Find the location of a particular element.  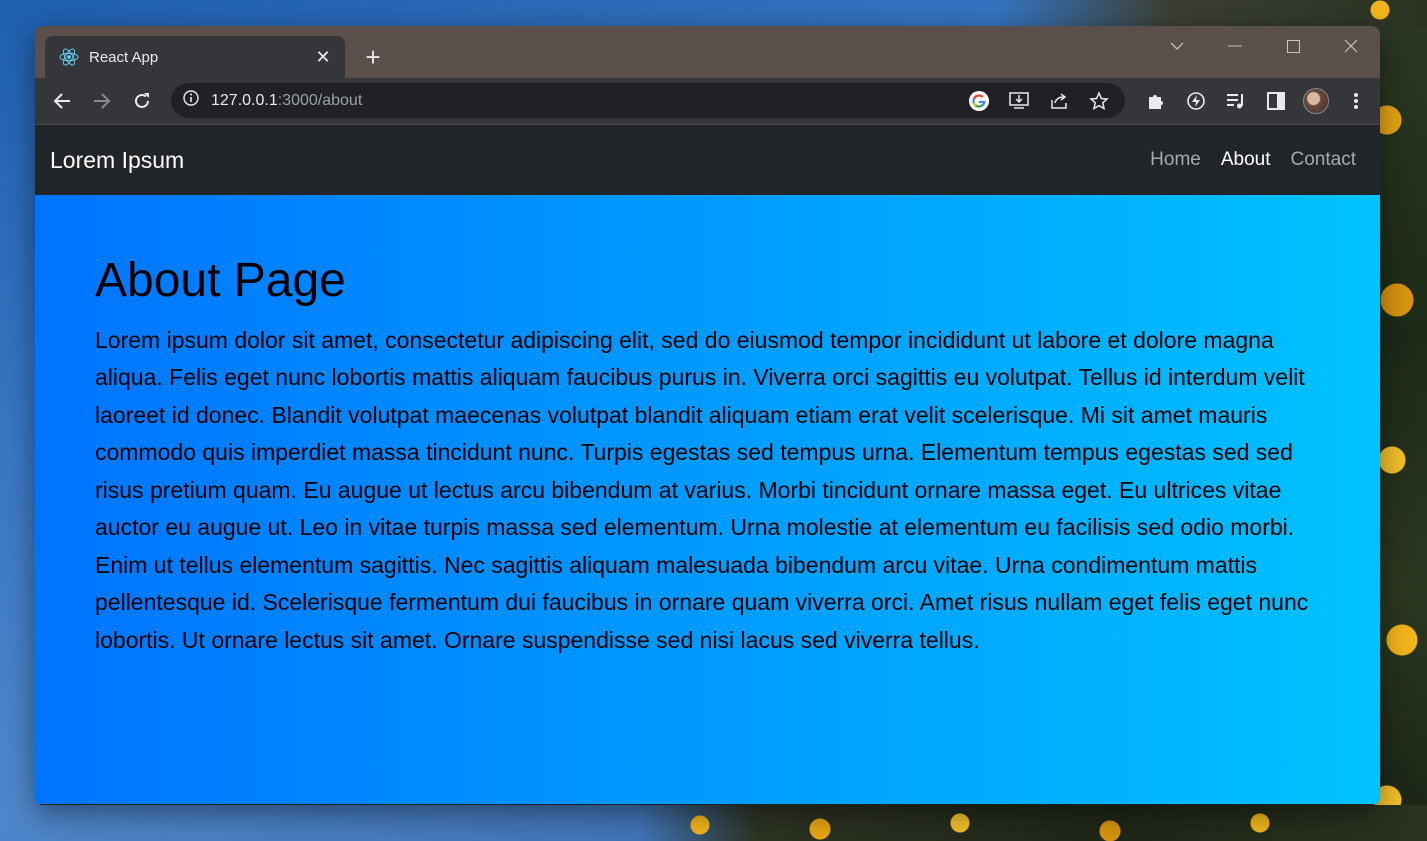

tab-close-icon: ✕ is located at coordinates (323, 57).